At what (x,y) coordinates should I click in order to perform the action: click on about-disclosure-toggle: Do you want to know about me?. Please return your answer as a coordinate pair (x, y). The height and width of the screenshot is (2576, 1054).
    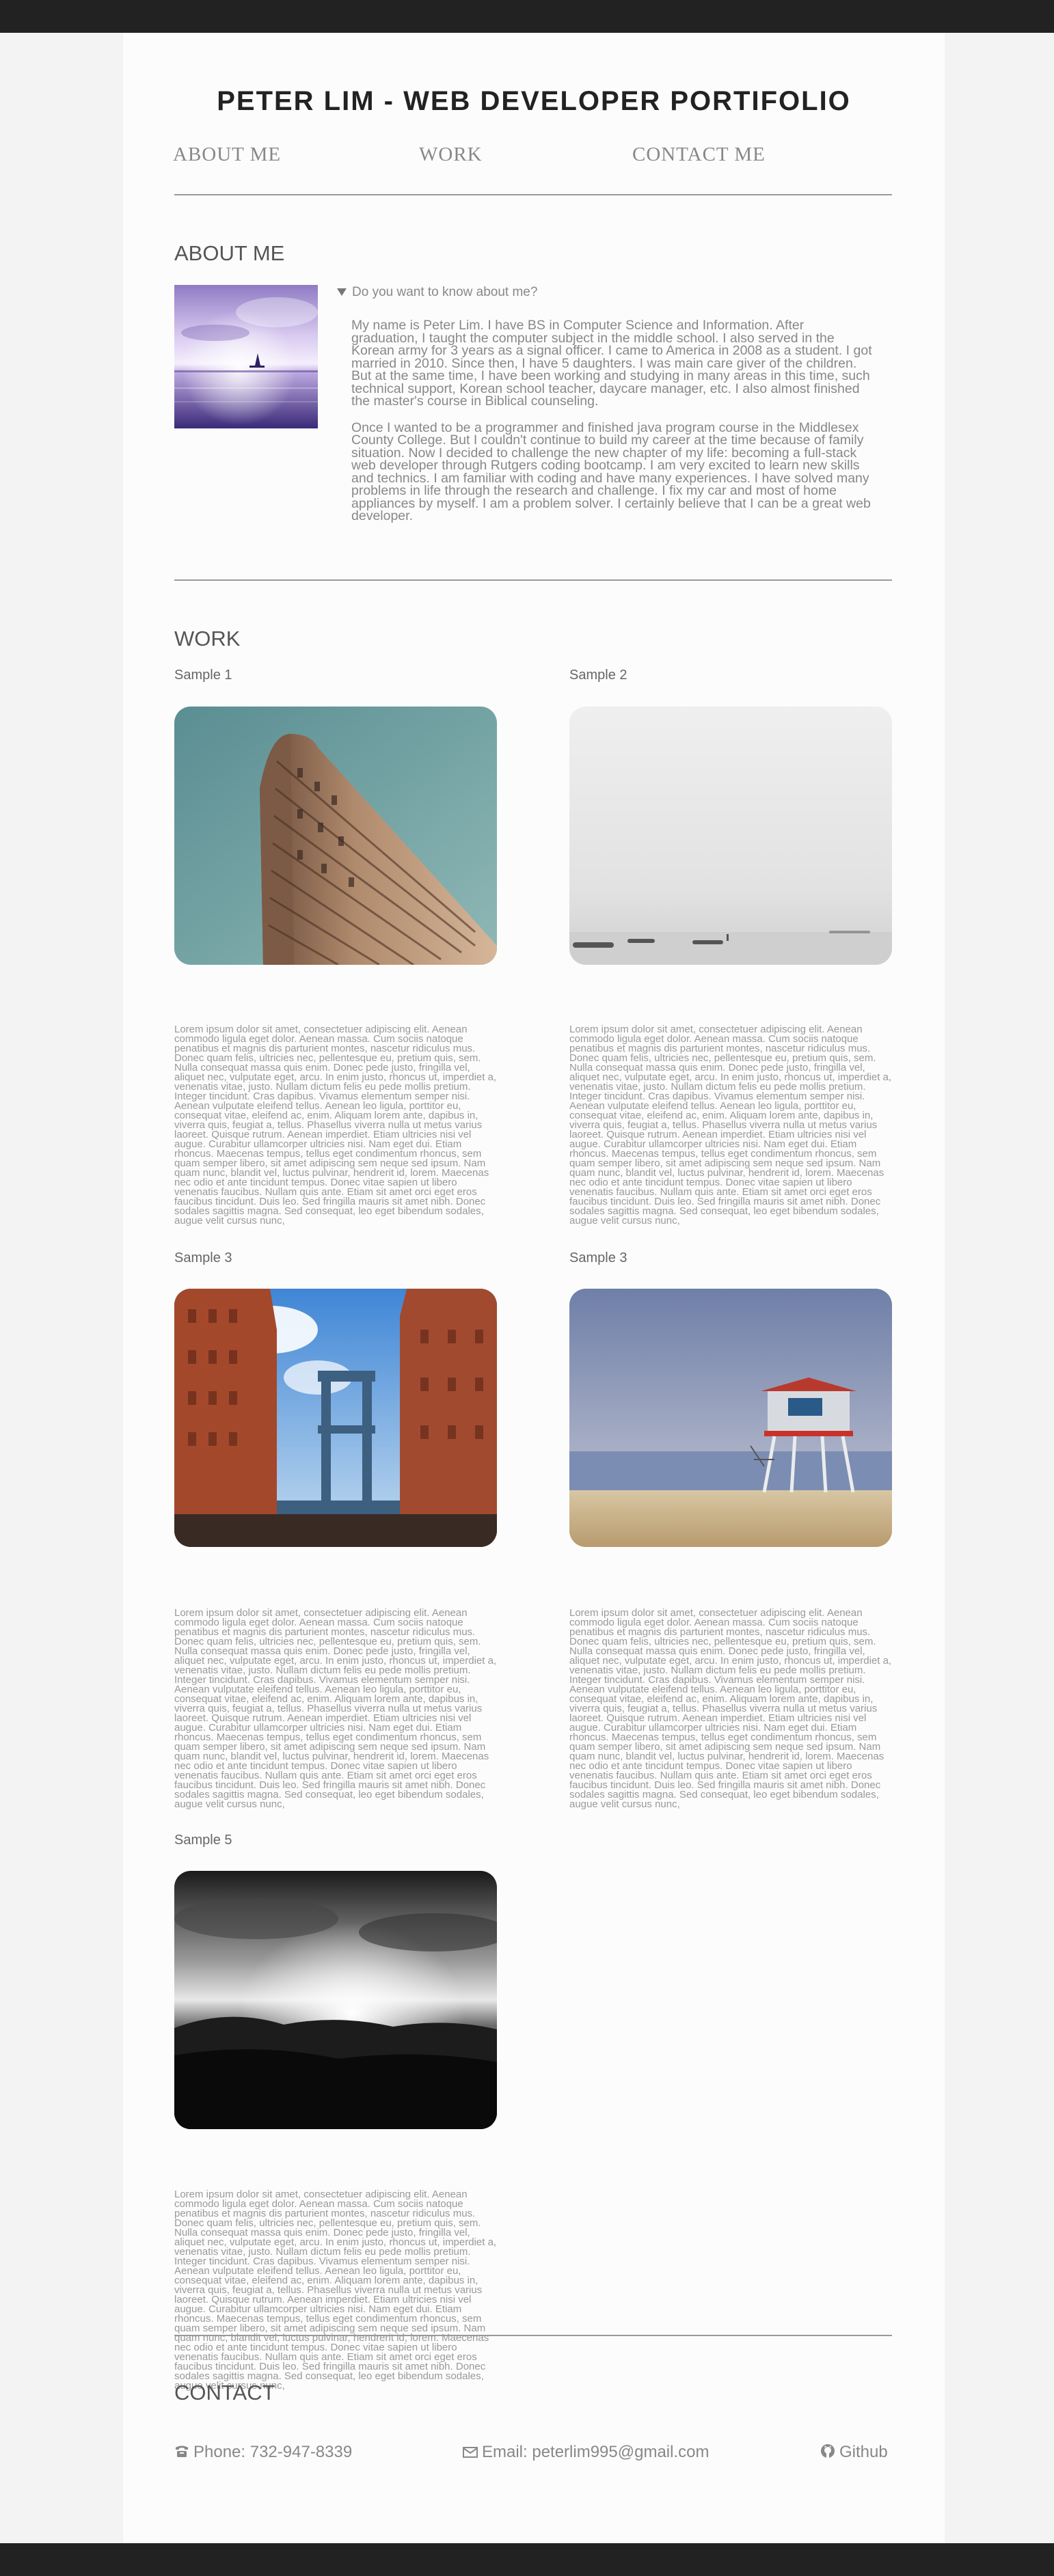
    Looking at the image, I should click on (437, 292).